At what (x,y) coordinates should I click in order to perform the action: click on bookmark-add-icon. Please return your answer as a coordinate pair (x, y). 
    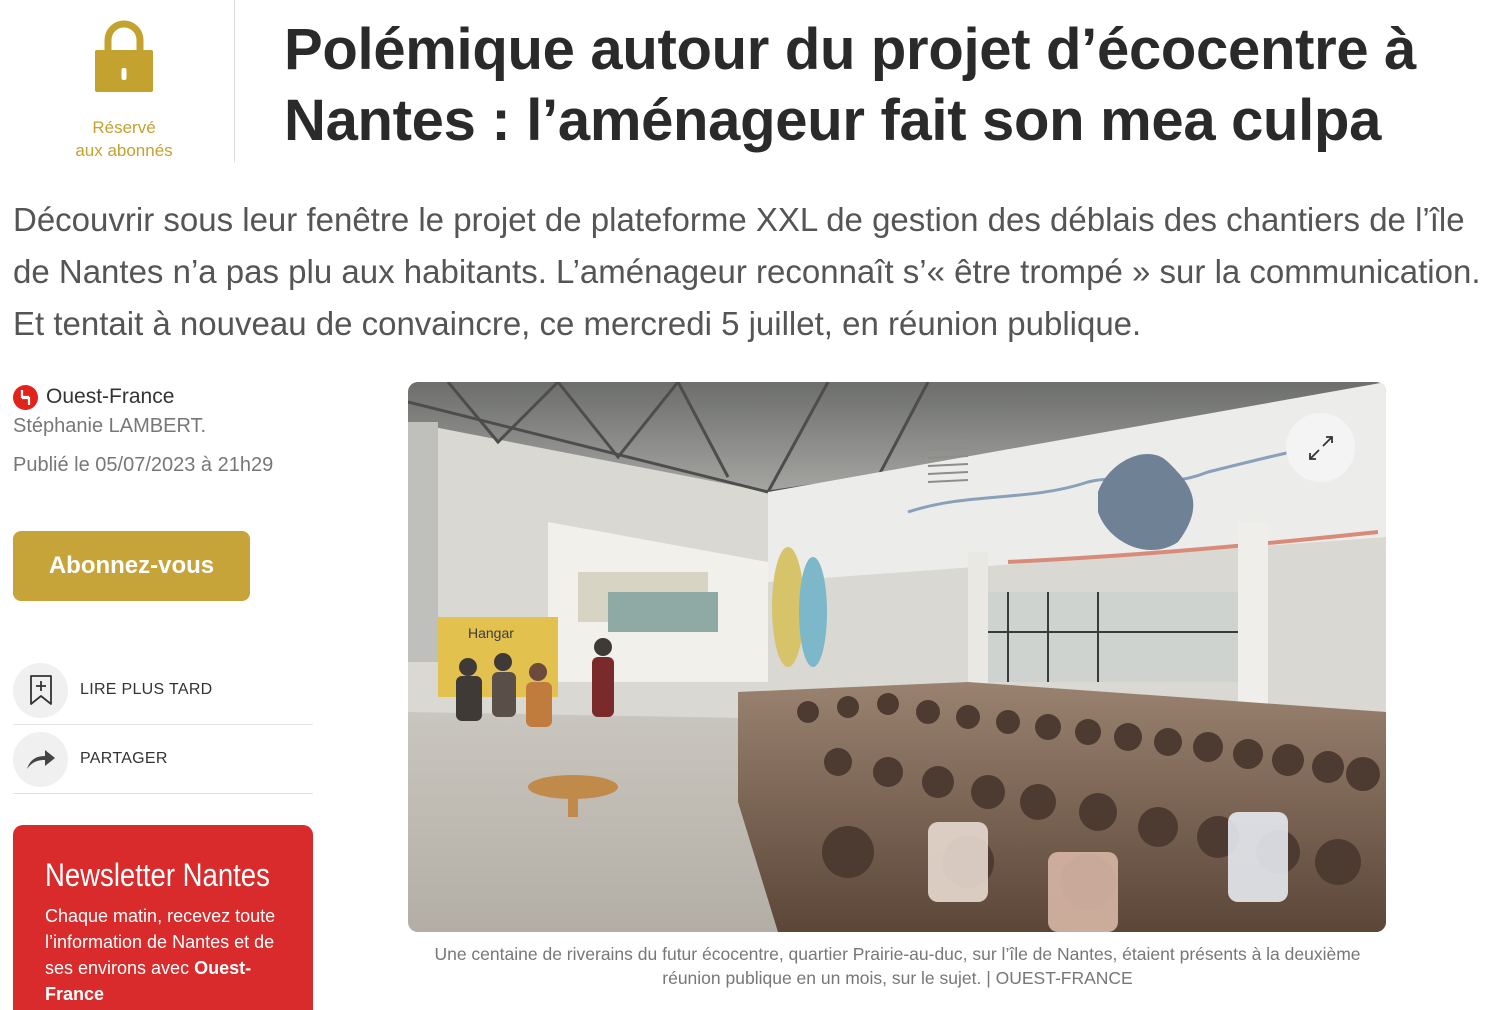
    Looking at the image, I should click on (40, 690).